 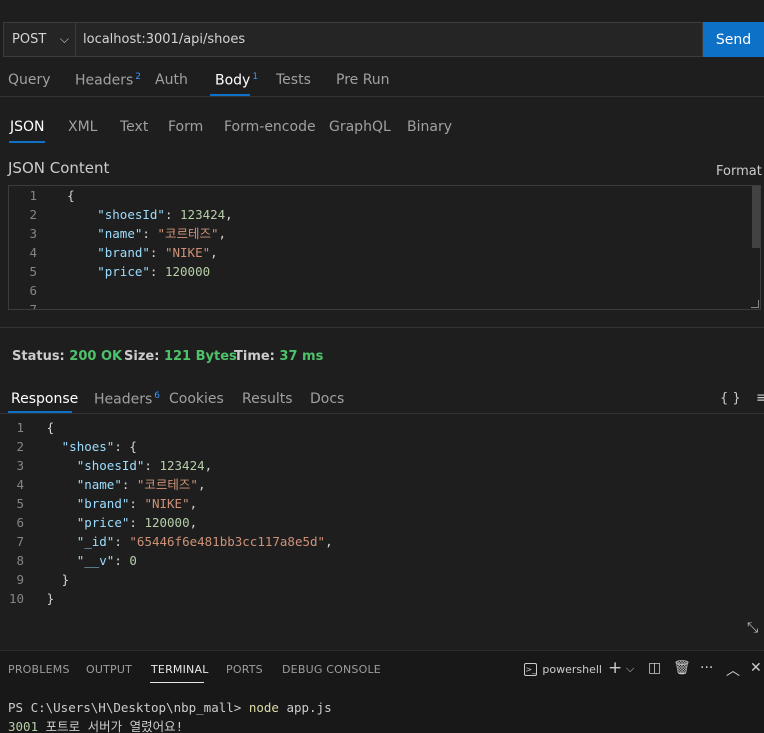 I want to click on tab-response: Response, so click(x=44, y=399).